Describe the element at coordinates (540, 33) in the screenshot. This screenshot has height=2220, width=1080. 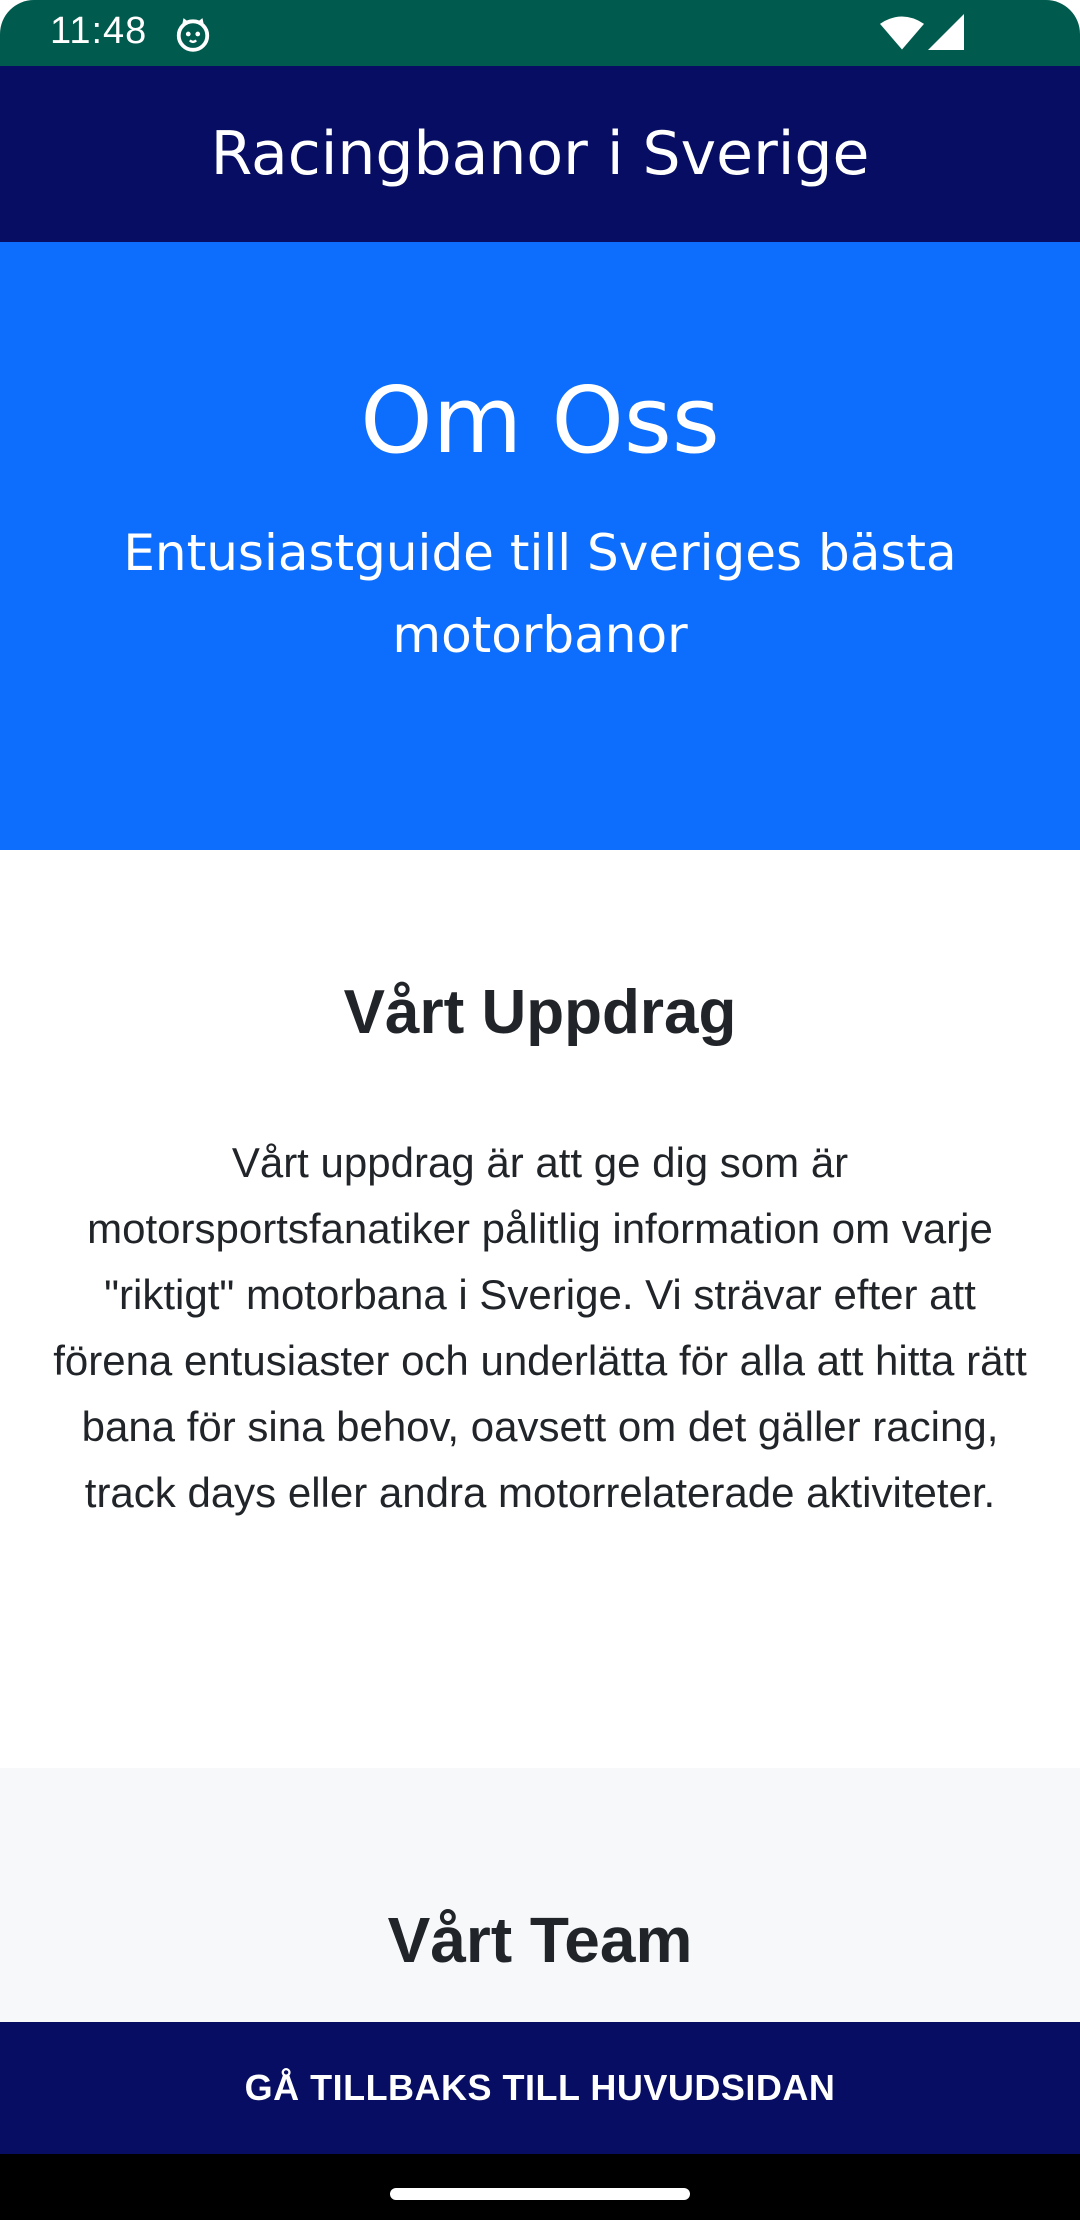
I see `status-bar: 11:48` at that location.